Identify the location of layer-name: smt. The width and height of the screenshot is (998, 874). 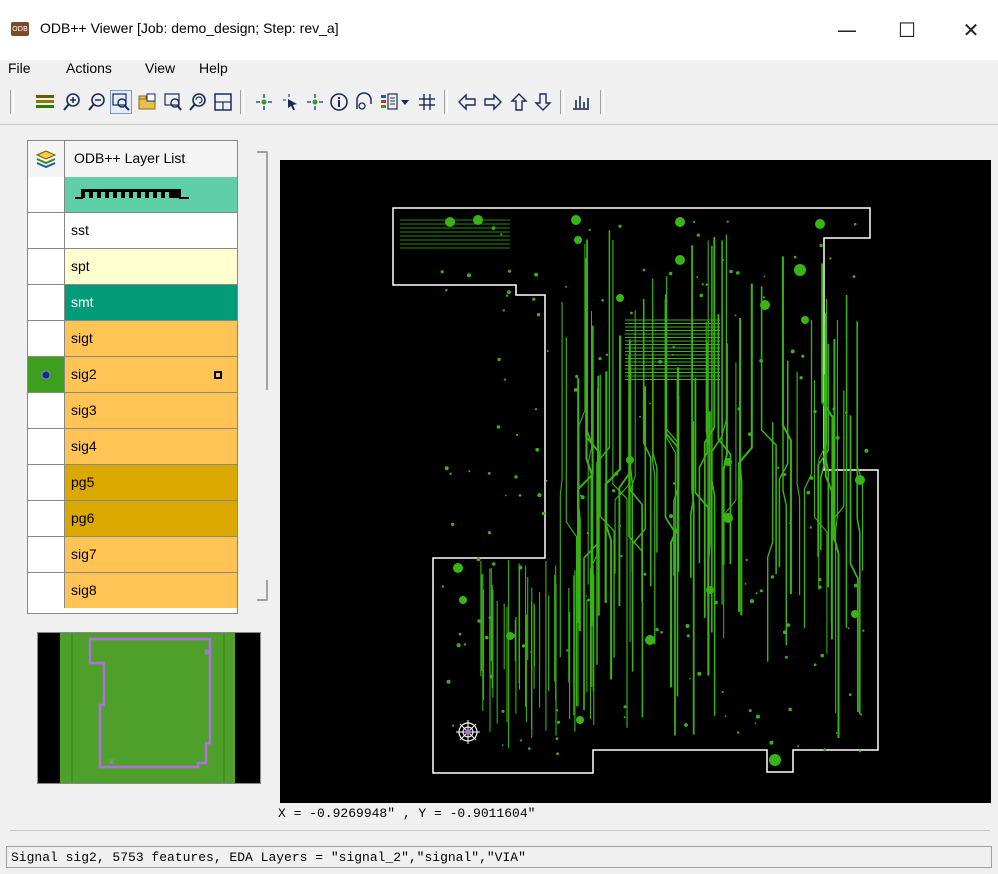
(82, 302).